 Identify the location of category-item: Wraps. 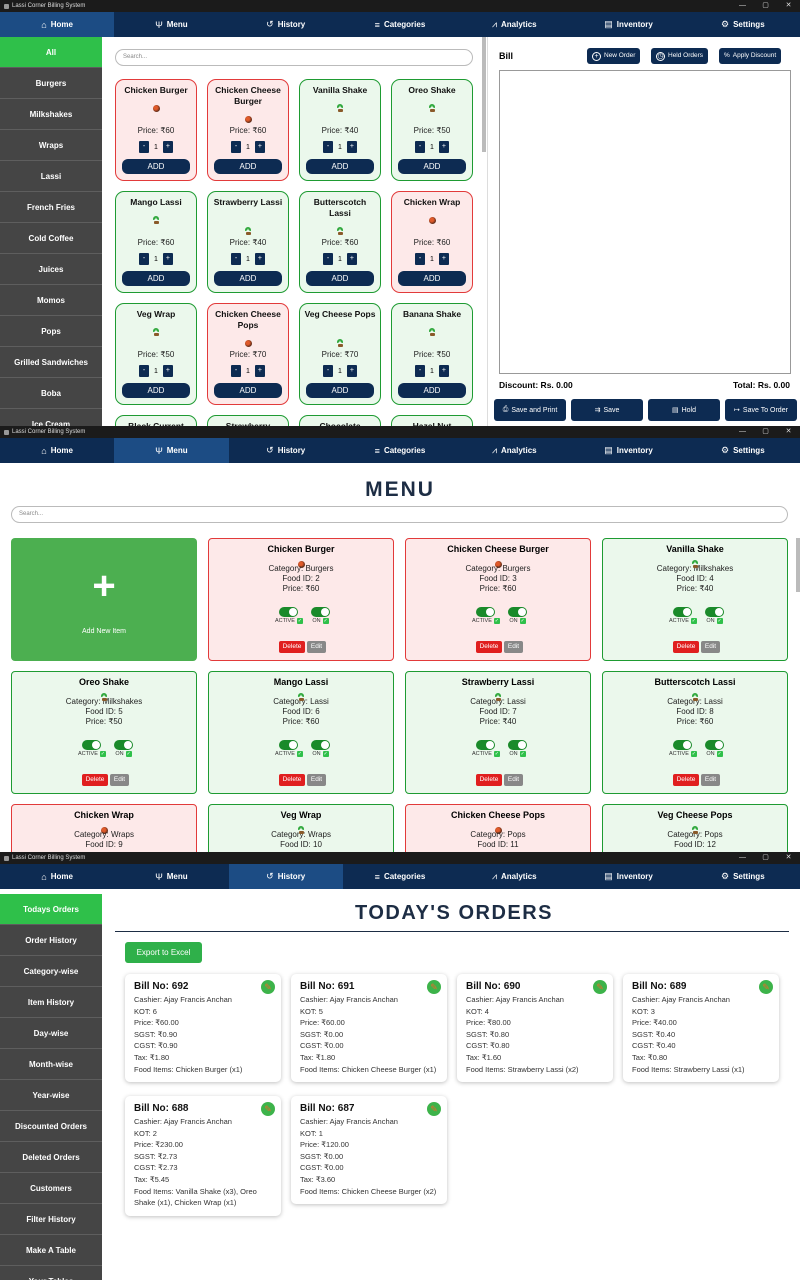
(51, 145).